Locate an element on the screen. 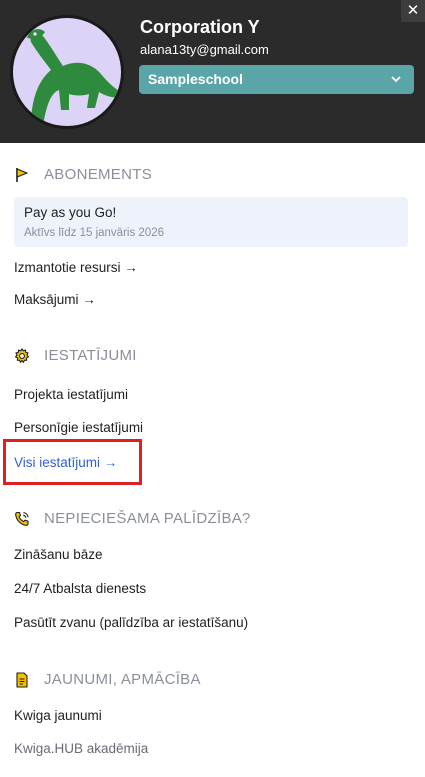 This screenshot has height=777, width=425. used-resources-link: Izmantotie resursi → is located at coordinates (76, 267).